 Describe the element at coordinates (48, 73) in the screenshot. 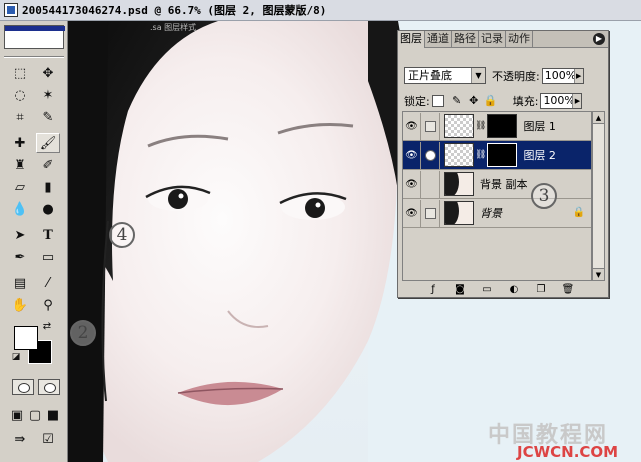

I see `move-tool-icon: ✥` at that location.